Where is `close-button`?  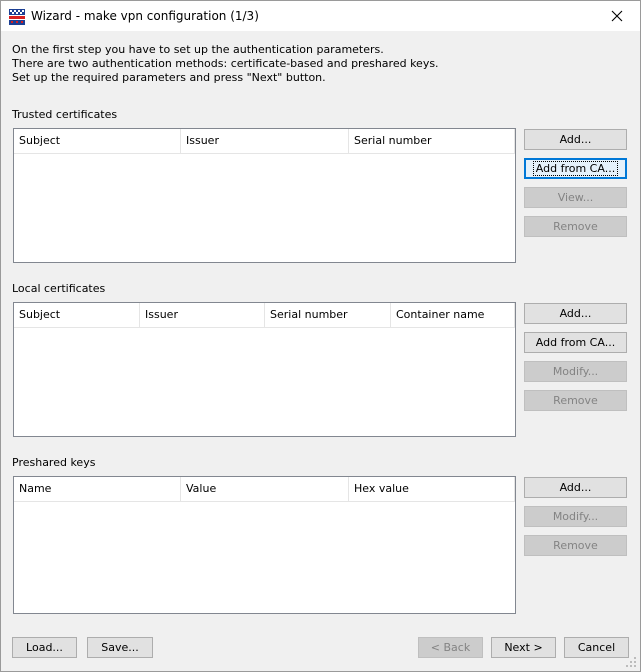 close-button is located at coordinates (617, 16).